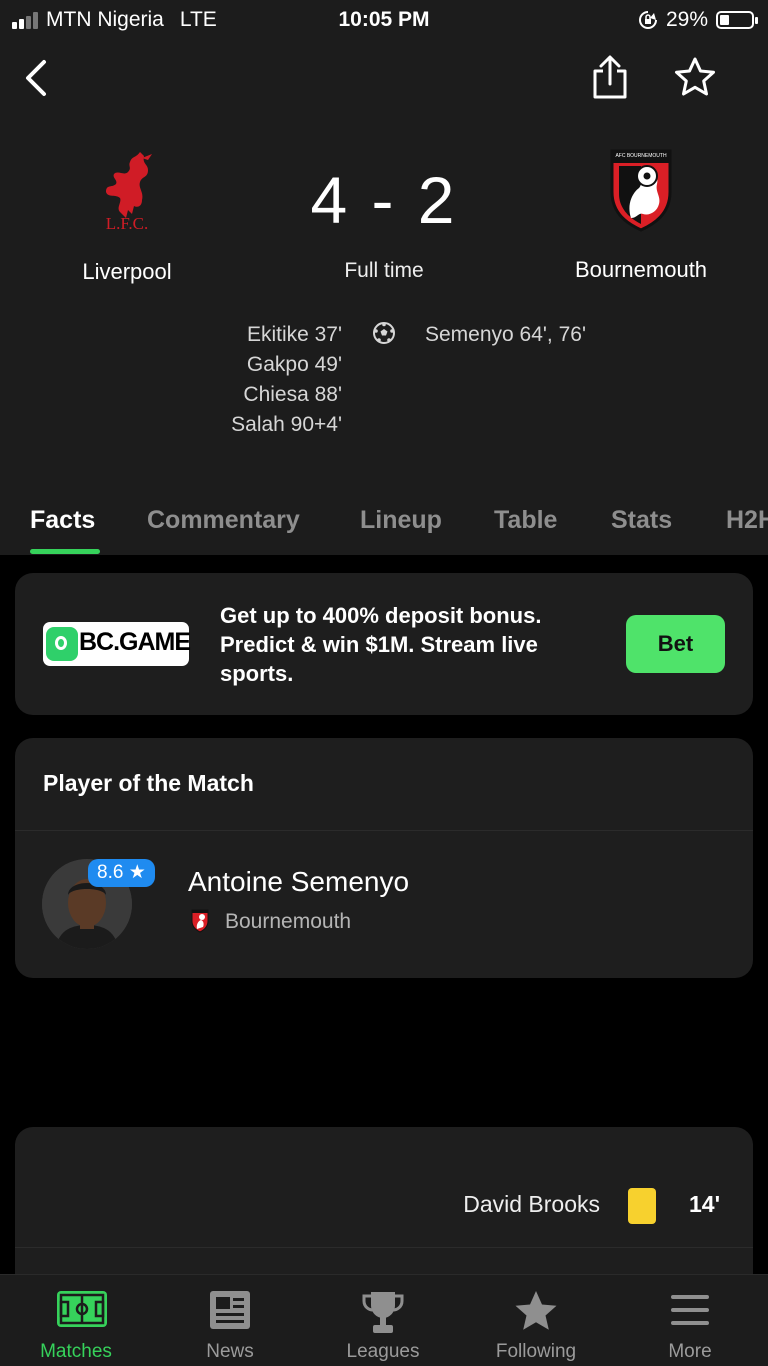 The image size is (768, 1366). What do you see at coordinates (536, 1351) in the screenshot?
I see `nav-label: Following` at bounding box center [536, 1351].